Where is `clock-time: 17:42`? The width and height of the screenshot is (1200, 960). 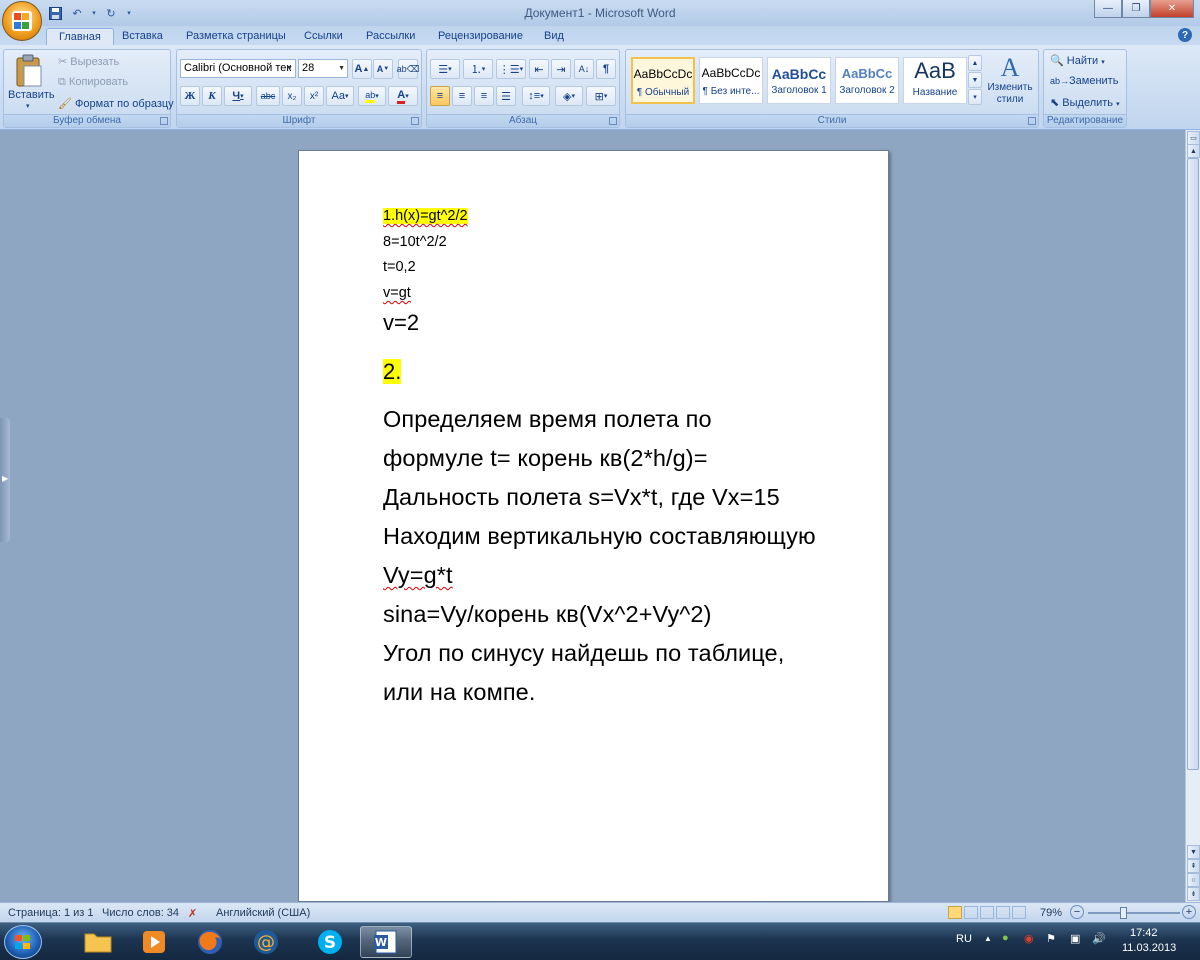 clock-time: 17:42 is located at coordinates (1144, 933).